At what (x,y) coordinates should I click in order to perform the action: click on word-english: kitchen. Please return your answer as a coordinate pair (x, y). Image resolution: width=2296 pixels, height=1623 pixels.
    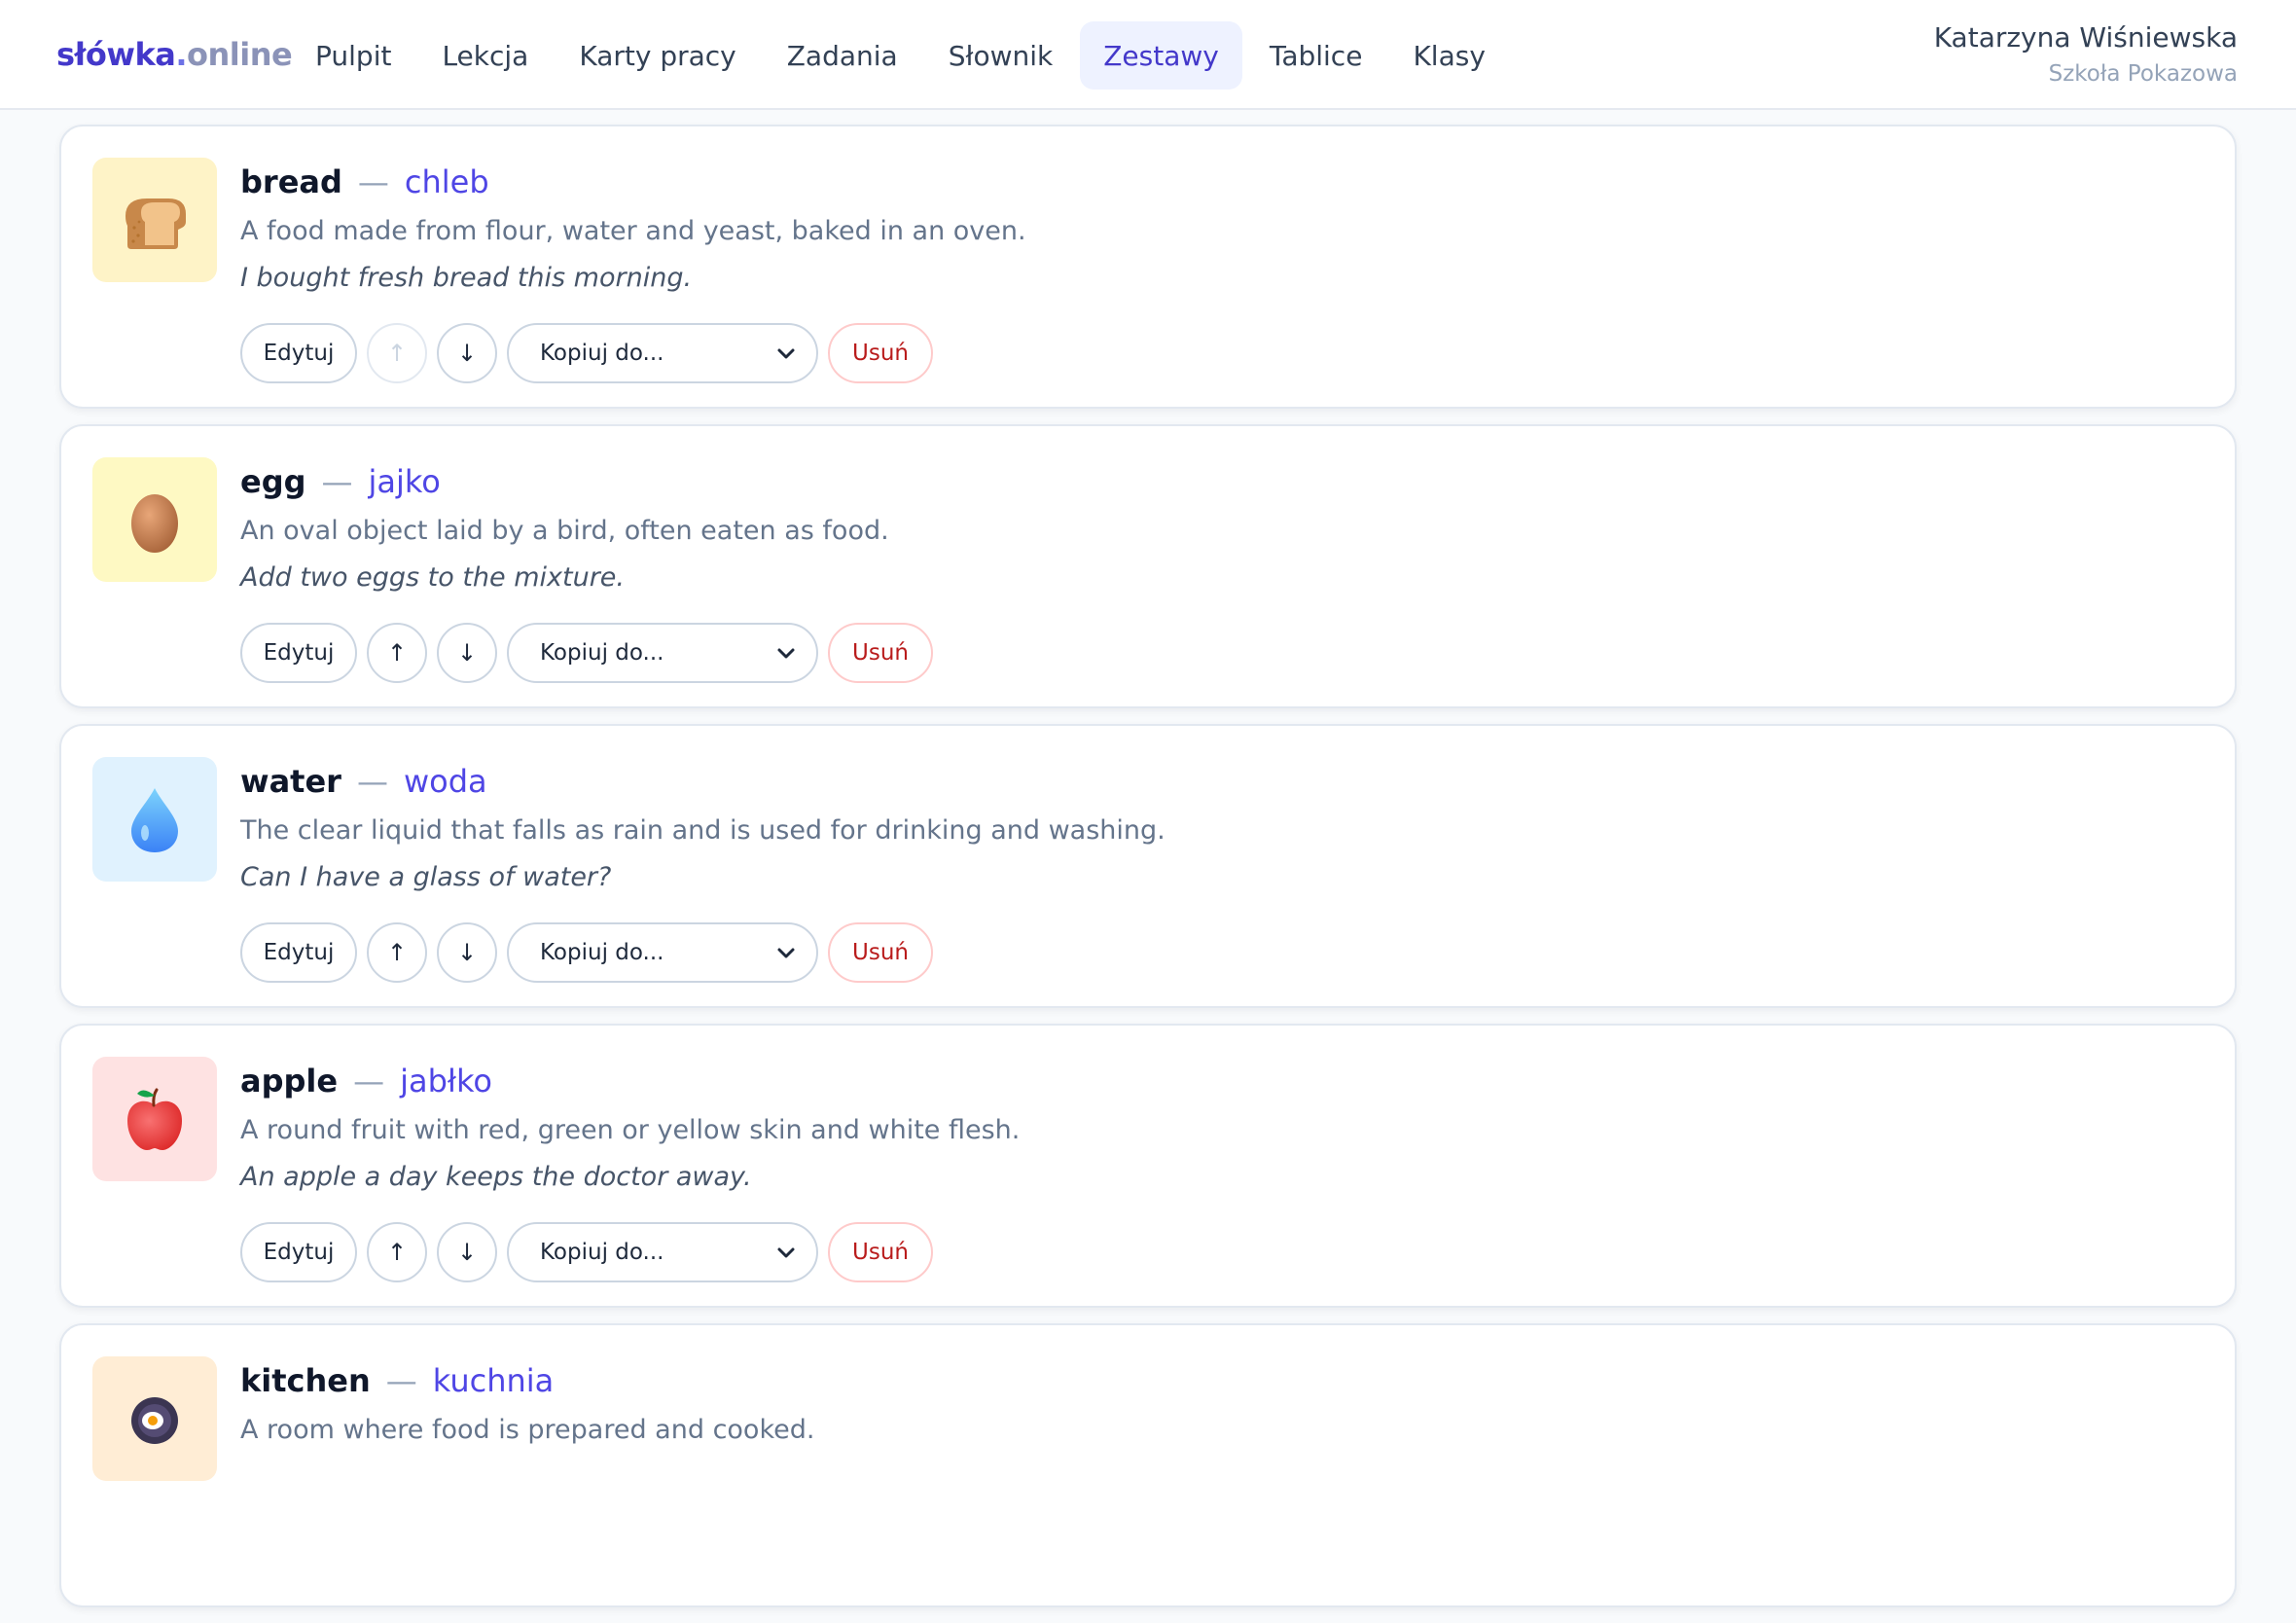
    Looking at the image, I should click on (305, 1380).